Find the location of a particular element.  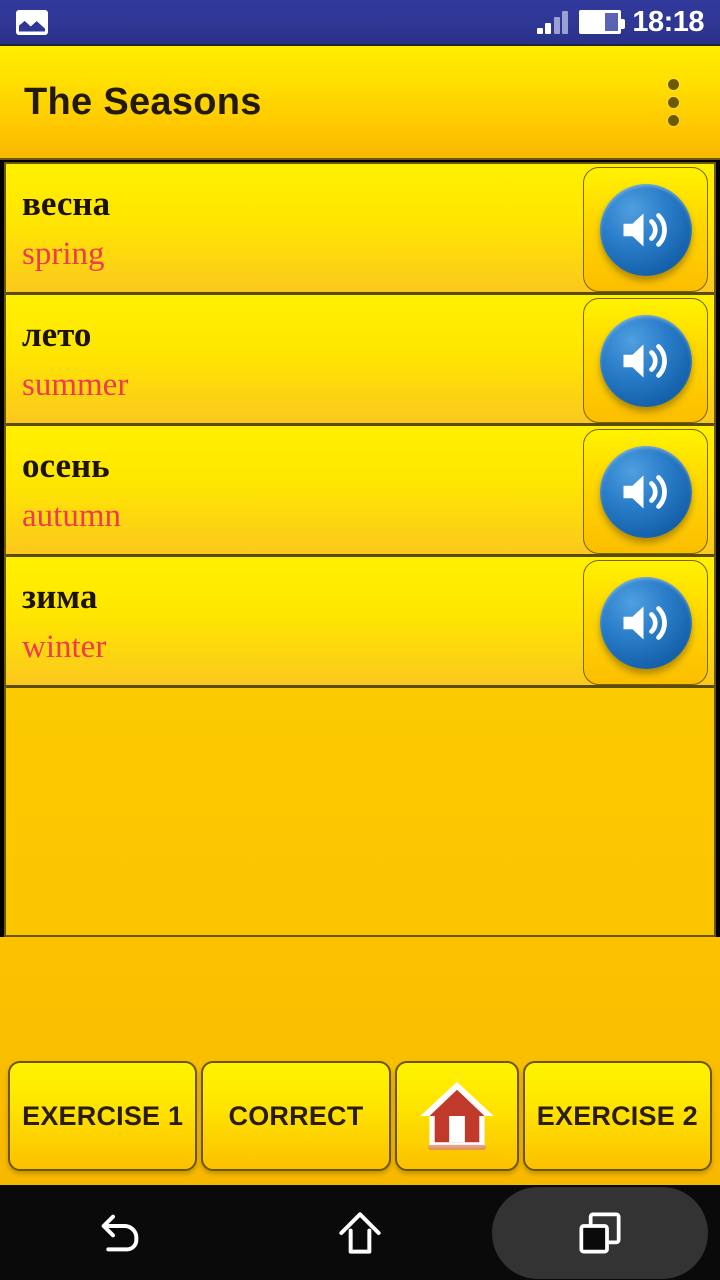

nav-home-button is located at coordinates (360, 1232).